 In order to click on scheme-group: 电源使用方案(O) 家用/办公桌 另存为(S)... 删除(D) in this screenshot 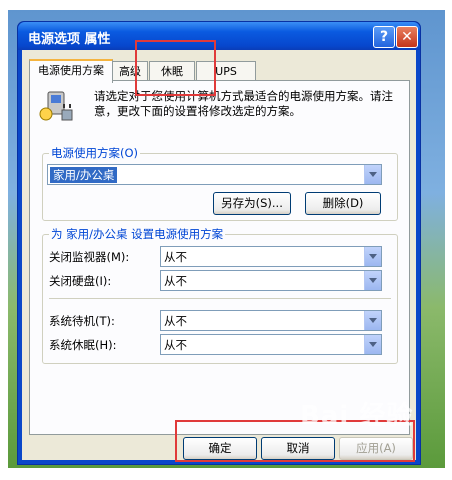, I will do `click(220, 183)`.